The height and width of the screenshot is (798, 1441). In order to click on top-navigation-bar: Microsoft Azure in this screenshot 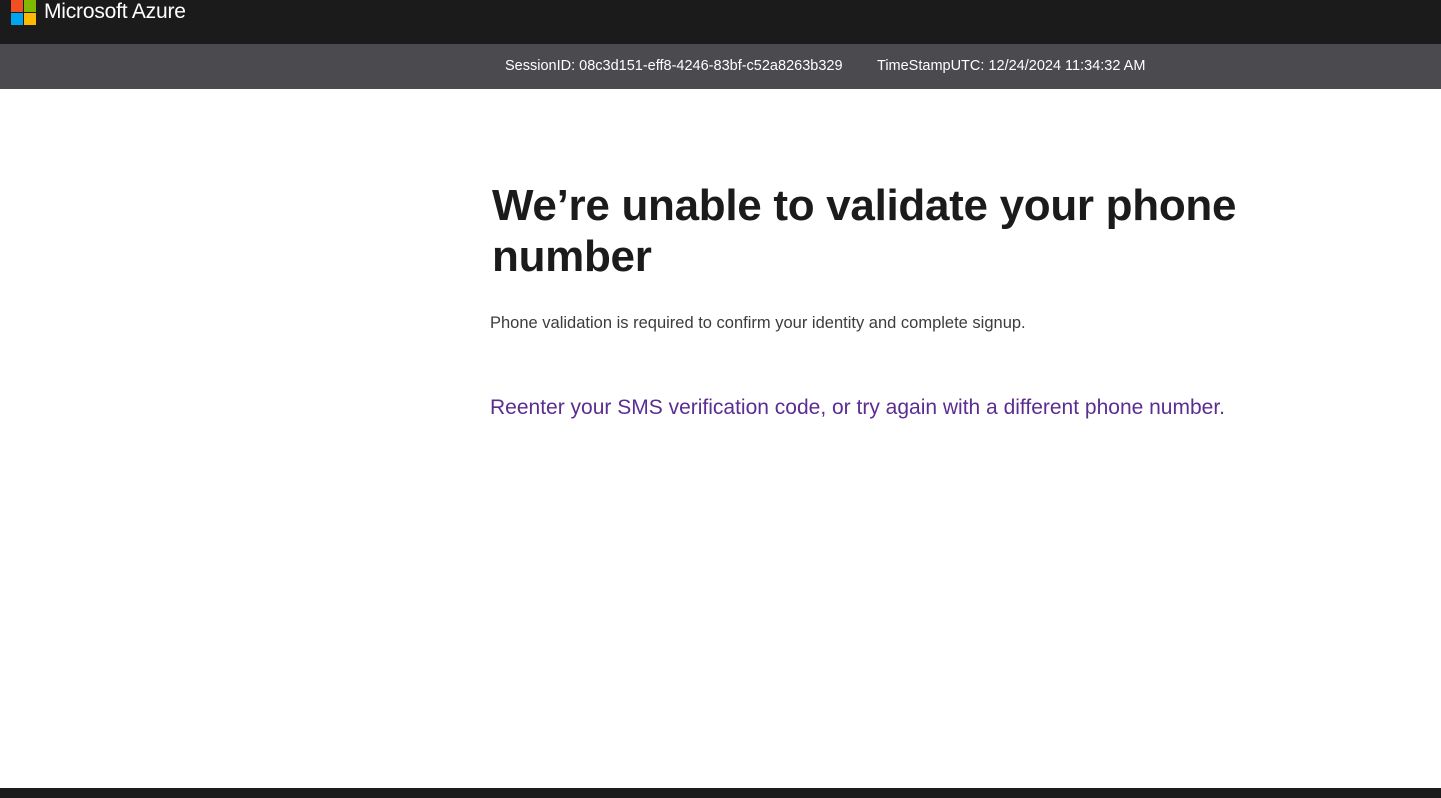, I will do `click(720, 22)`.